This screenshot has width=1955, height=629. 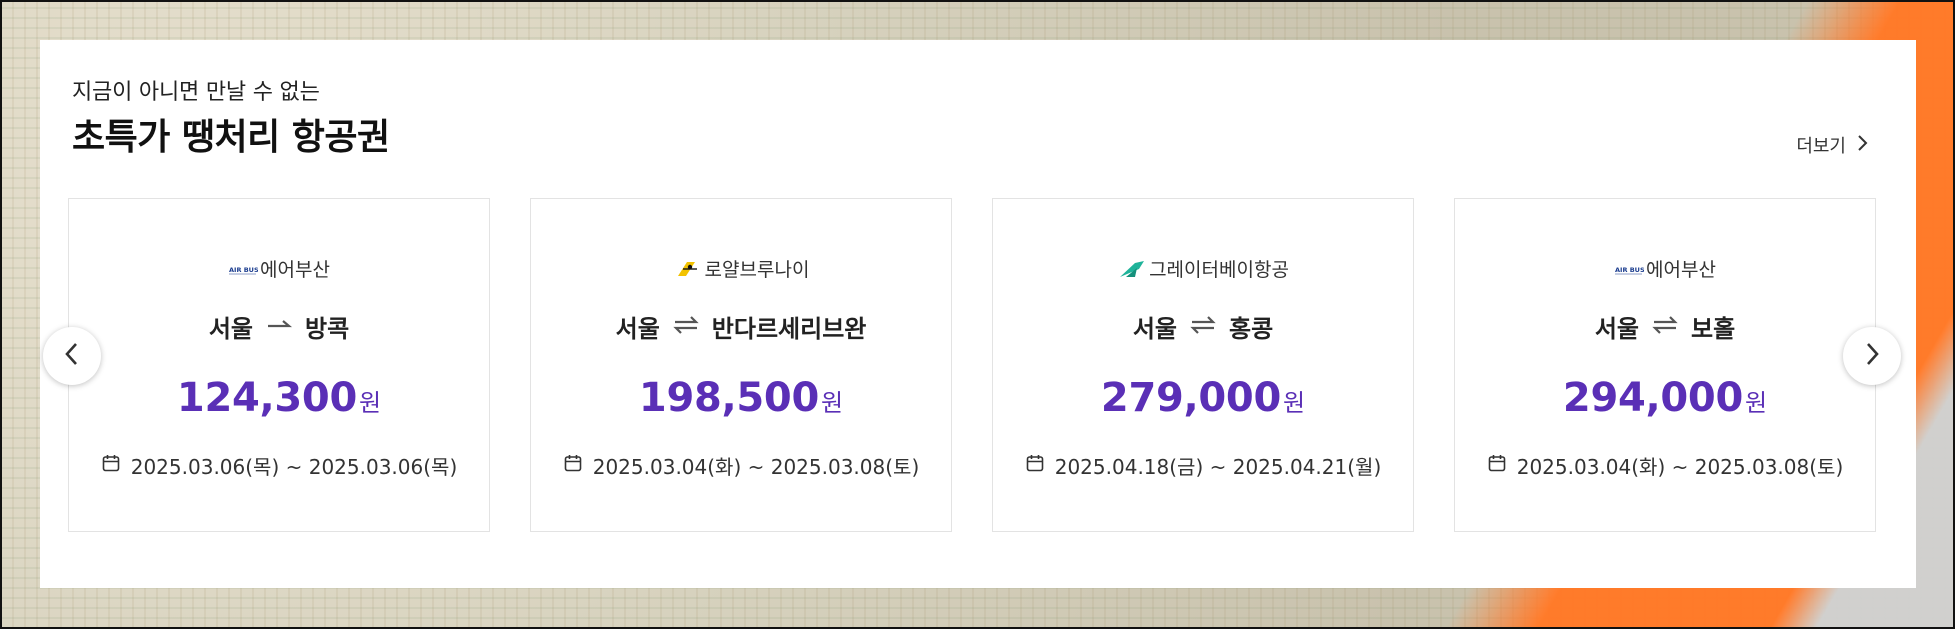 What do you see at coordinates (294, 467) in the screenshot?
I see `date-range: 2025.03.06(목) ~ 2025.03.06(목)` at bounding box center [294, 467].